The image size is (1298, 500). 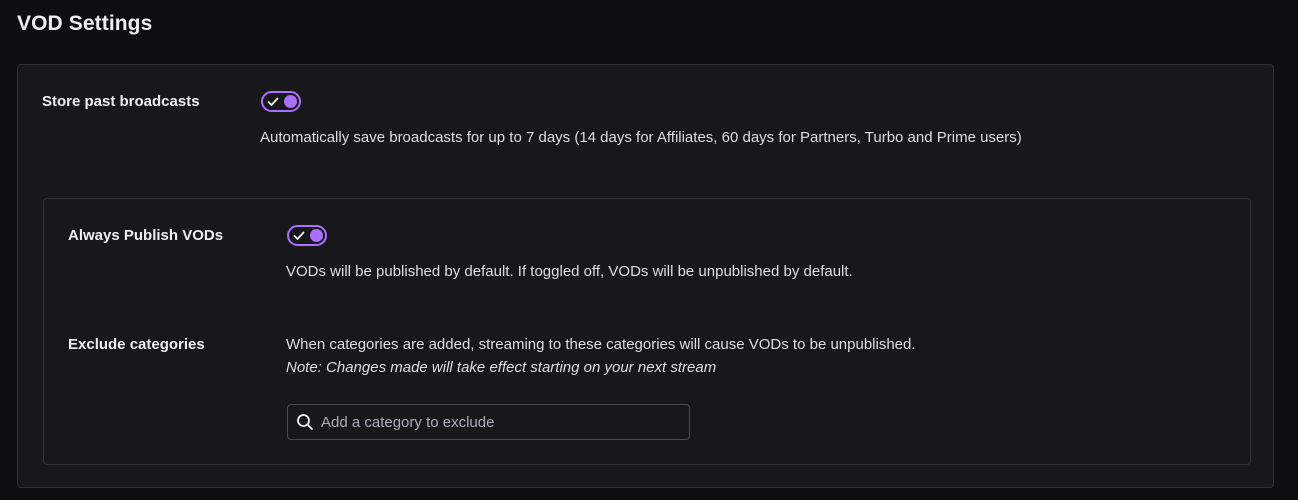 What do you see at coordinates (136, 344) in the screenshot?
I see `exclude-categories-label: Exclude categories` at bounding box center [136, 344].